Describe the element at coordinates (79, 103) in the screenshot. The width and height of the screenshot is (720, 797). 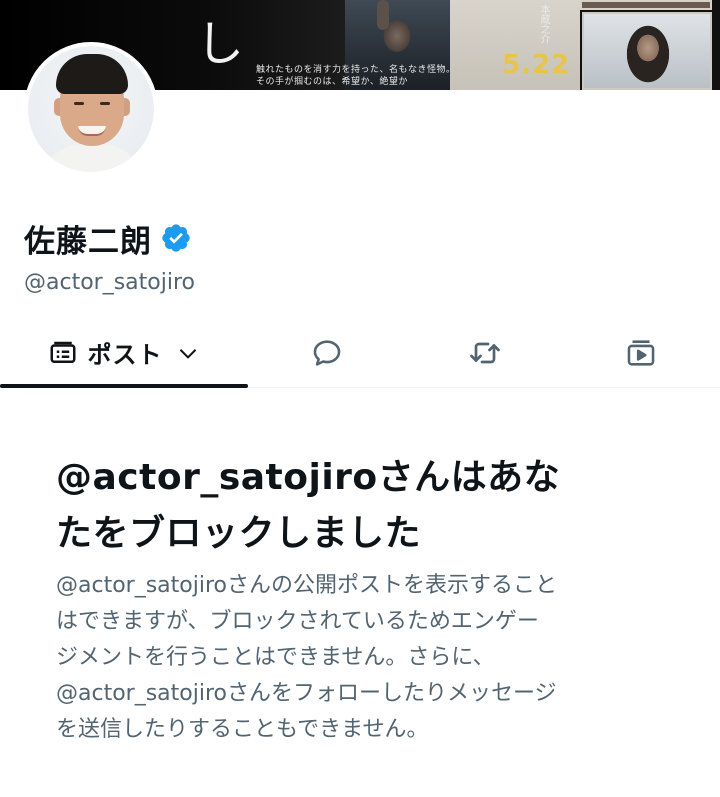
I see `avatar-eye-left` at that location.